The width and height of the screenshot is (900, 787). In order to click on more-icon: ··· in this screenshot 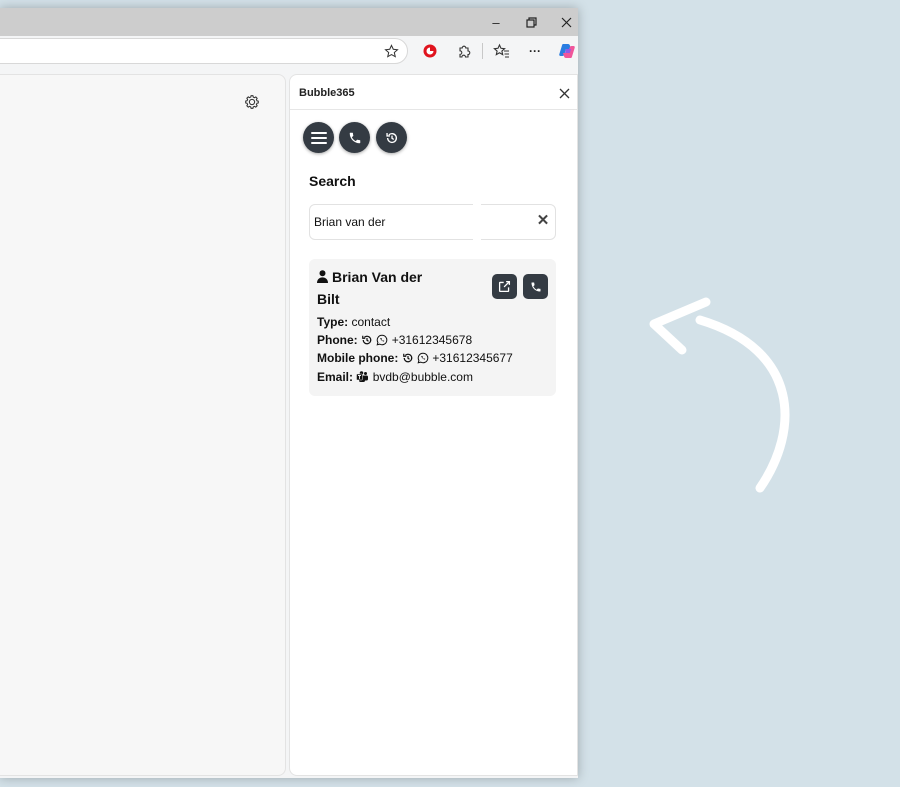, I will do `click(535, 51)`.